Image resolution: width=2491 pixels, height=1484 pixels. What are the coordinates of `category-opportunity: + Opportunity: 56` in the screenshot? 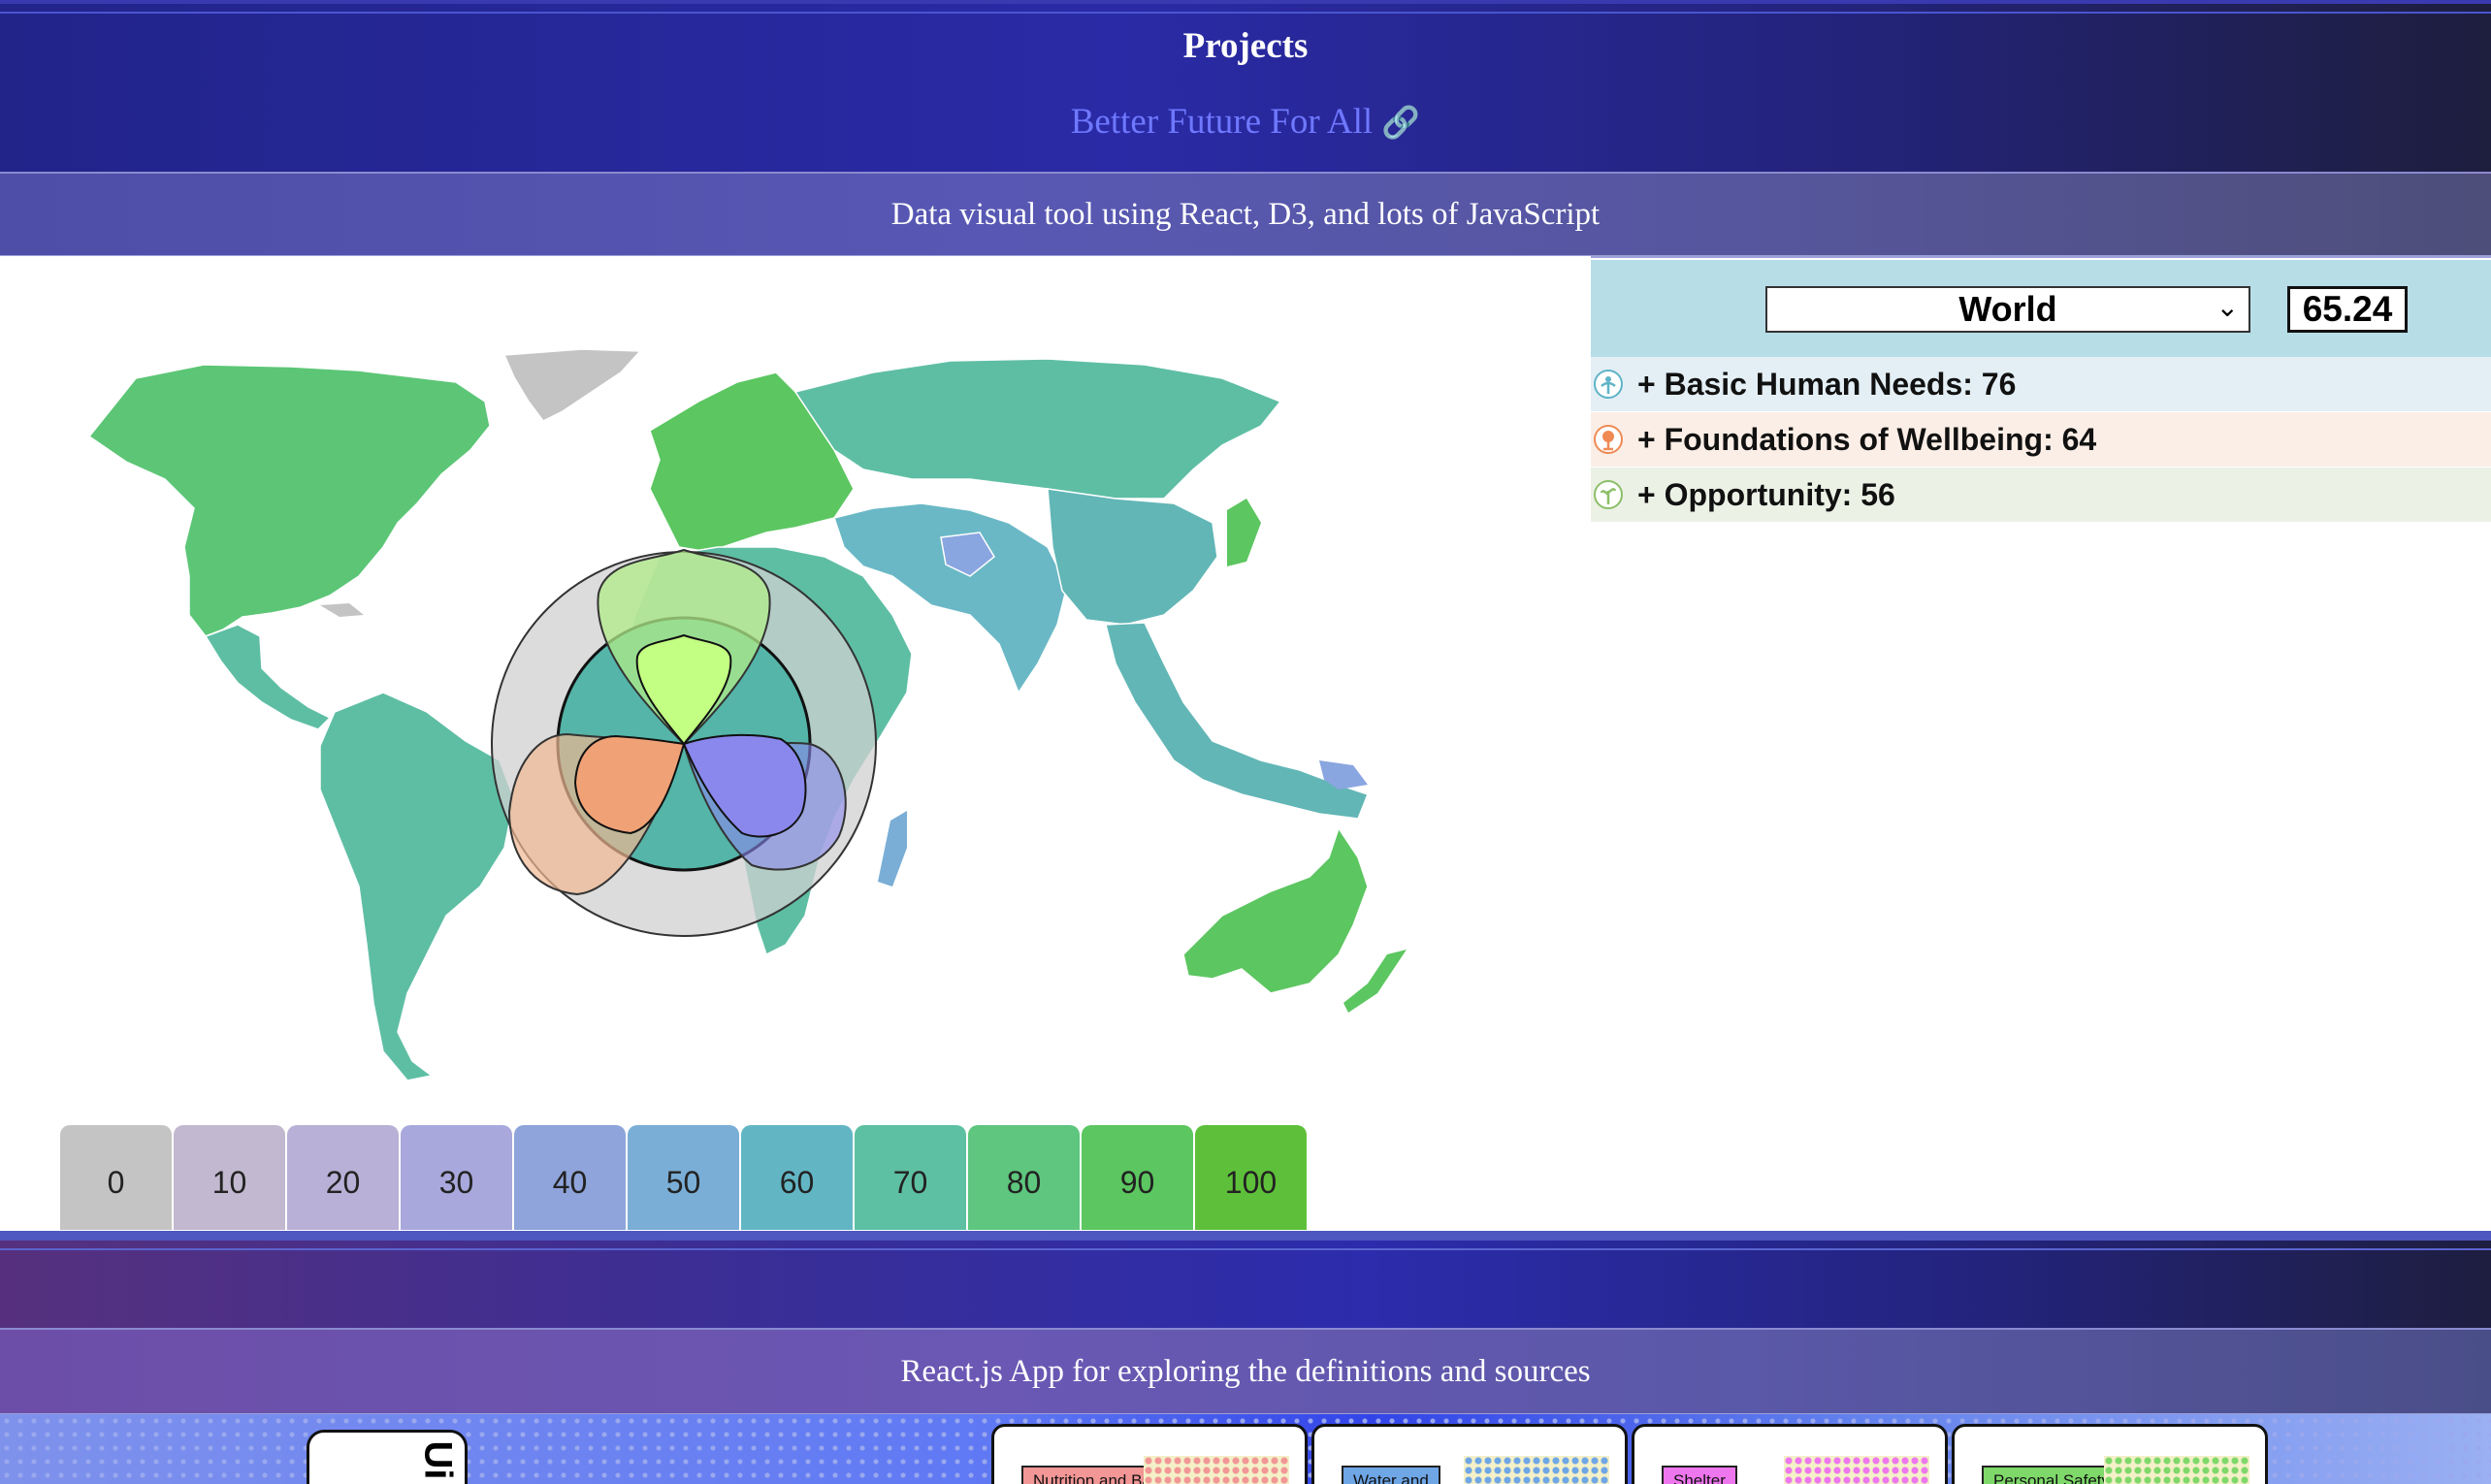 It's located at (2041, 495).